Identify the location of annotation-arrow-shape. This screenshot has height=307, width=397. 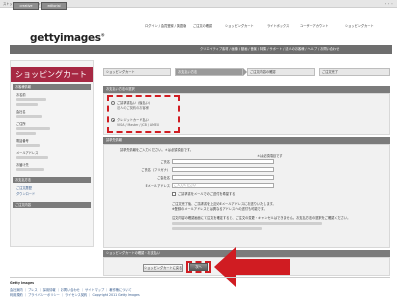
(252, 267).